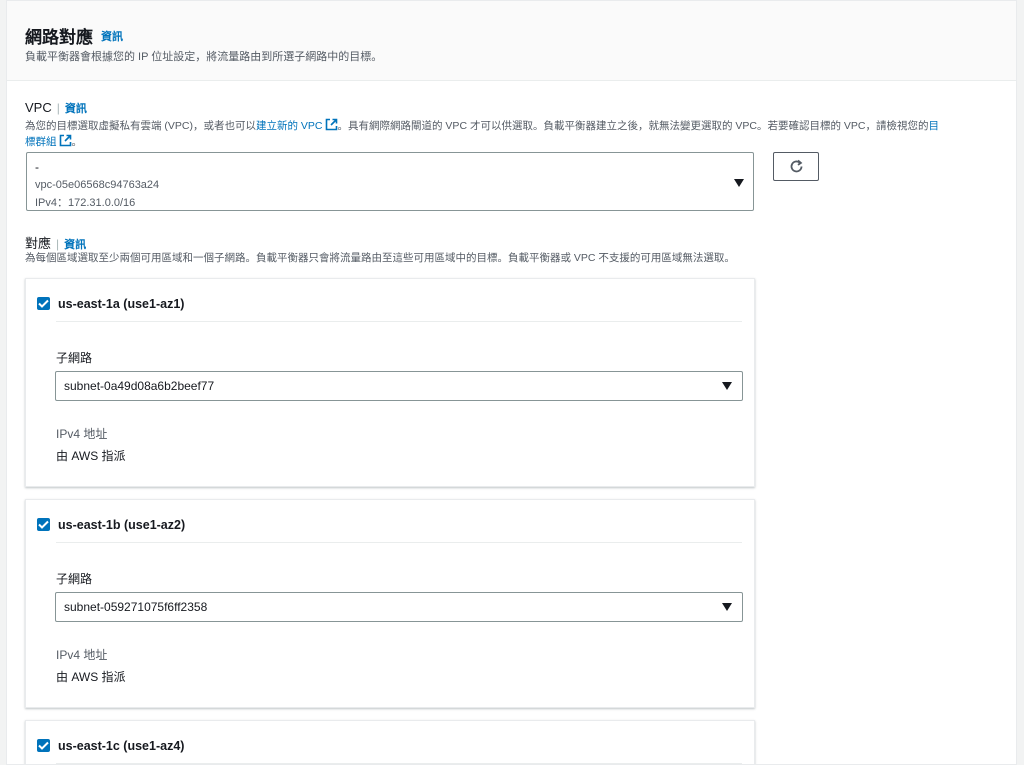 This screenshot has width=1024, height=765. Describe the element at coordinates (289, 126) in the screenshot. I see `create-vpc-link-label: 建立新的 VPC` at that location.